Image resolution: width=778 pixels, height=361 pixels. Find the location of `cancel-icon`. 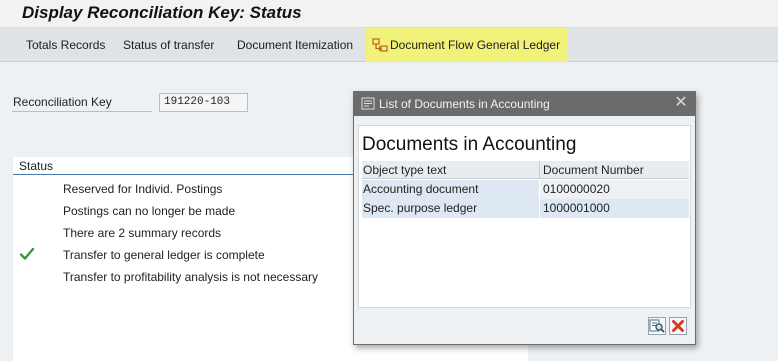

cancel-icon is located at coordinates (678, 326).